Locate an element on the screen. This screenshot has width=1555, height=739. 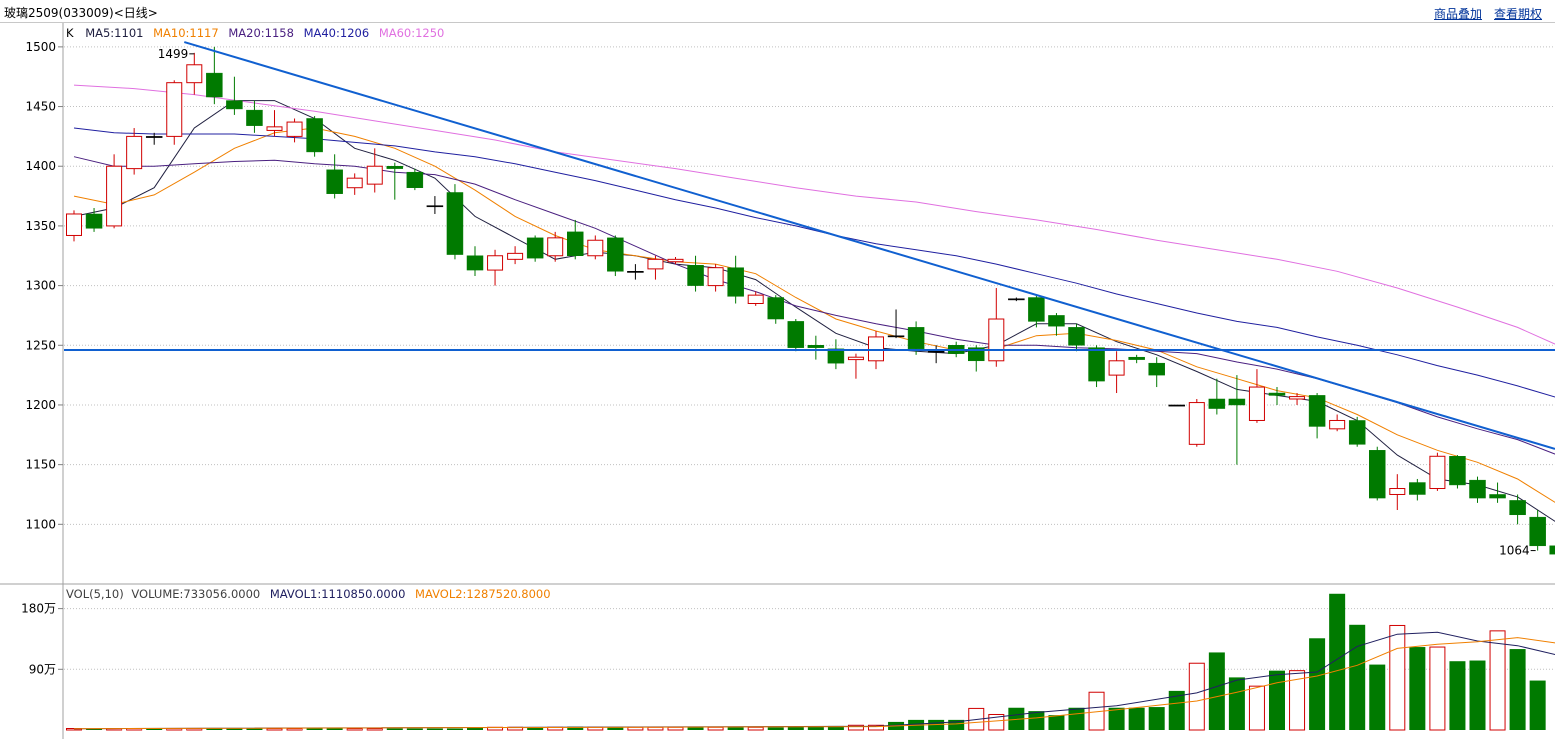
price-tick-label: 1300 is located at coordinates (40, 286).